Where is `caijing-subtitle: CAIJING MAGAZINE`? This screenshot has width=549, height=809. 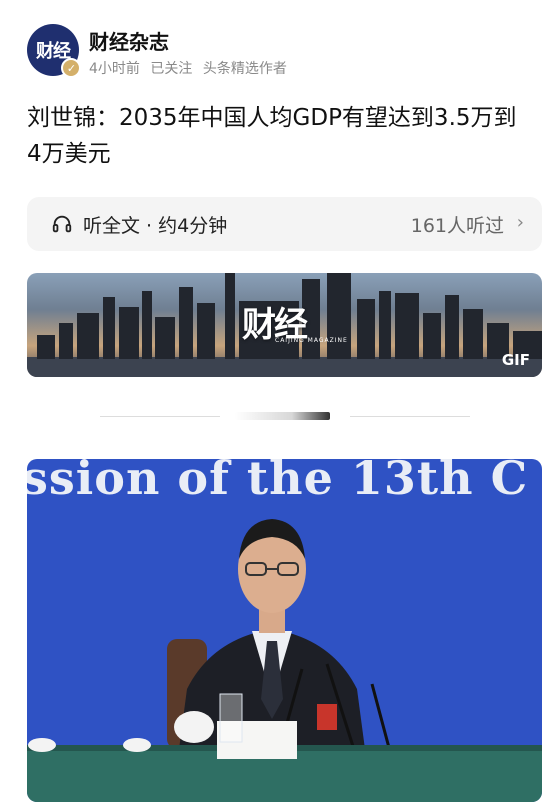 caijing-subtitle: CAIJING MAGAZINE is located at coordinates (311, 340).